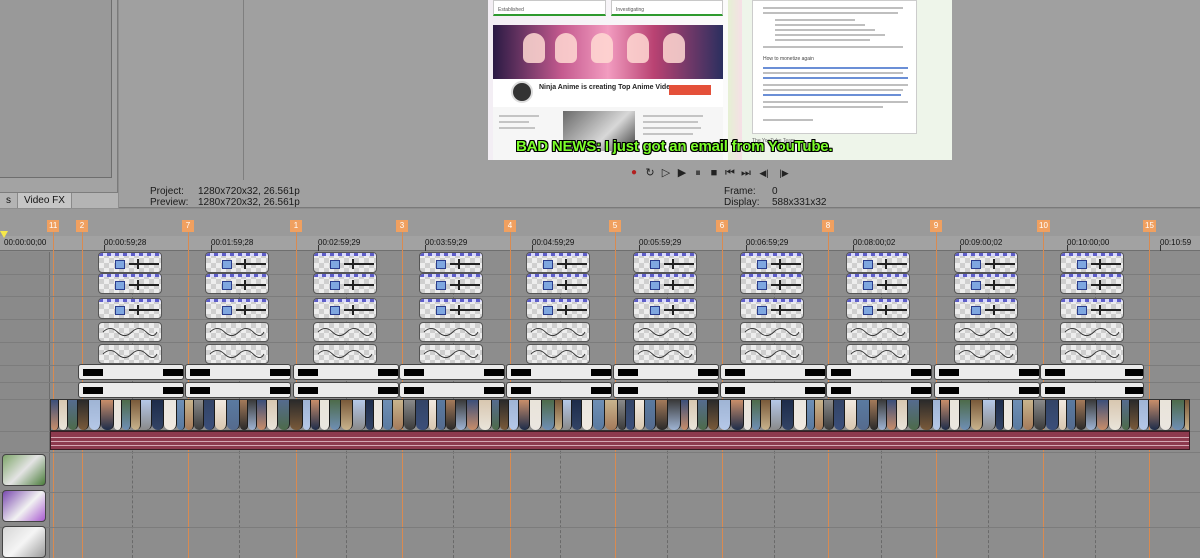 This screenshot has height=558, width=1200. Describe the element at coordinates (730, 173) in the screenshot. I see `go-to-start-icon: ⏮` at that location.